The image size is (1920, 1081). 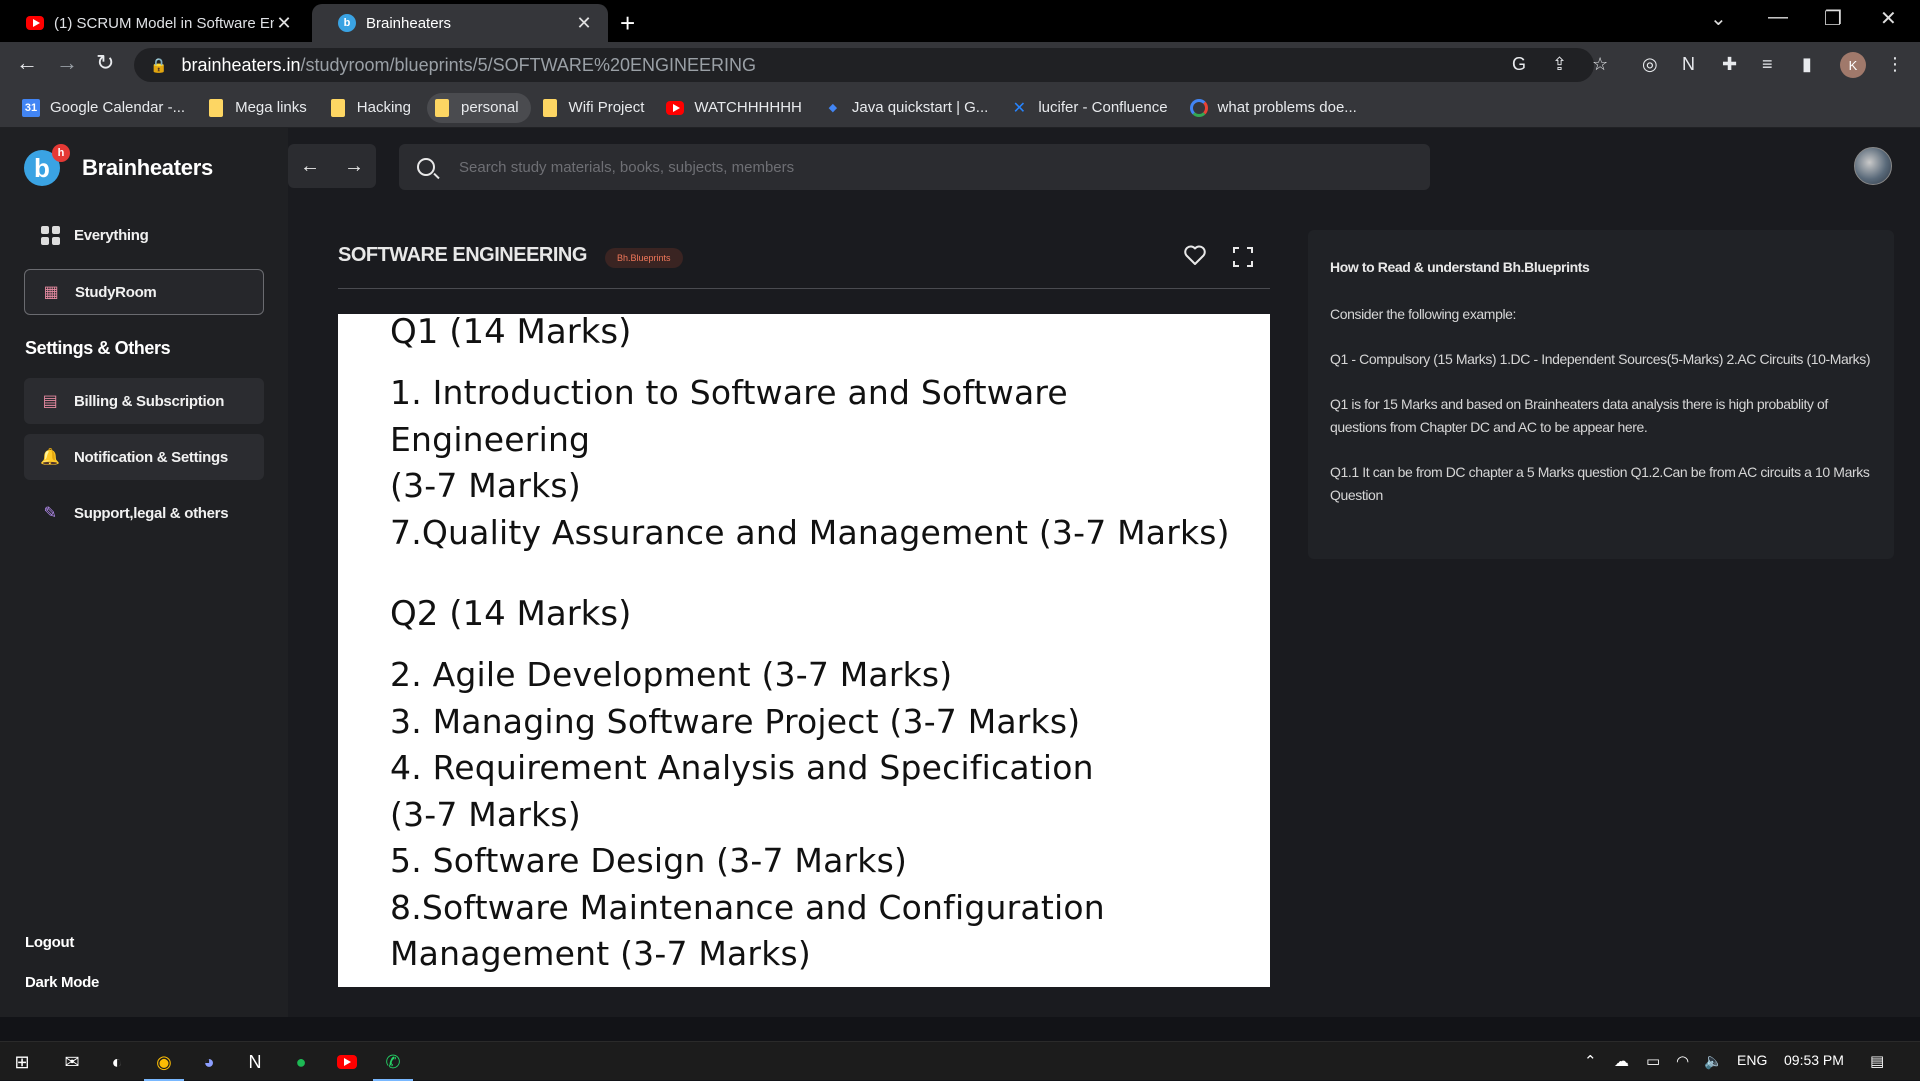 I want to click on q2-line: 2. Agile Development (3-7 Marks), so click(x=671, y=674).